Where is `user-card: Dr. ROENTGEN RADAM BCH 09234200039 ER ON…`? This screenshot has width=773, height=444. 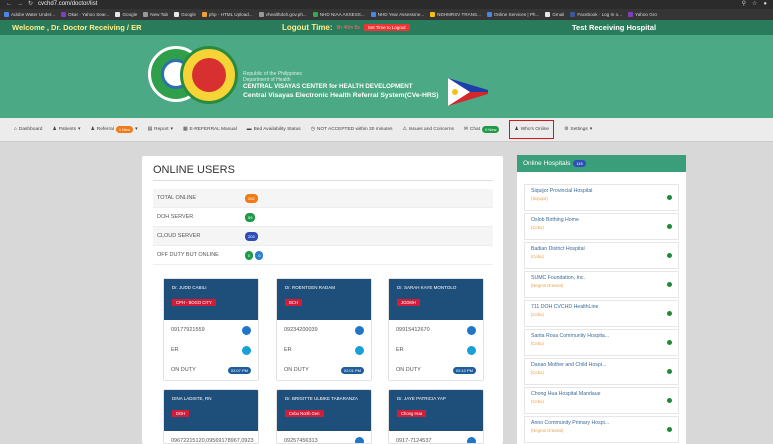 user-card: Dr. ROENTGEN RADAM BCH 09234200039 ER ON… is located at coordinates (324, 329).